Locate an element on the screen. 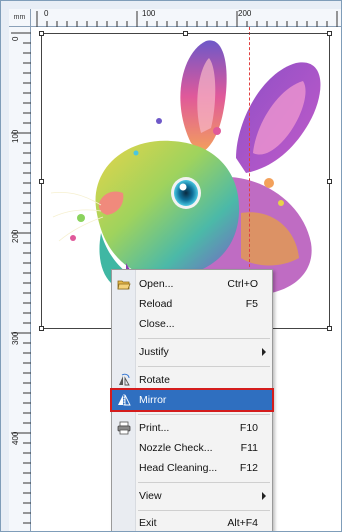 This screenshot has width=342, height=532. horizontal-ruler: 0 100 200 is located at coordinates (186, 18).